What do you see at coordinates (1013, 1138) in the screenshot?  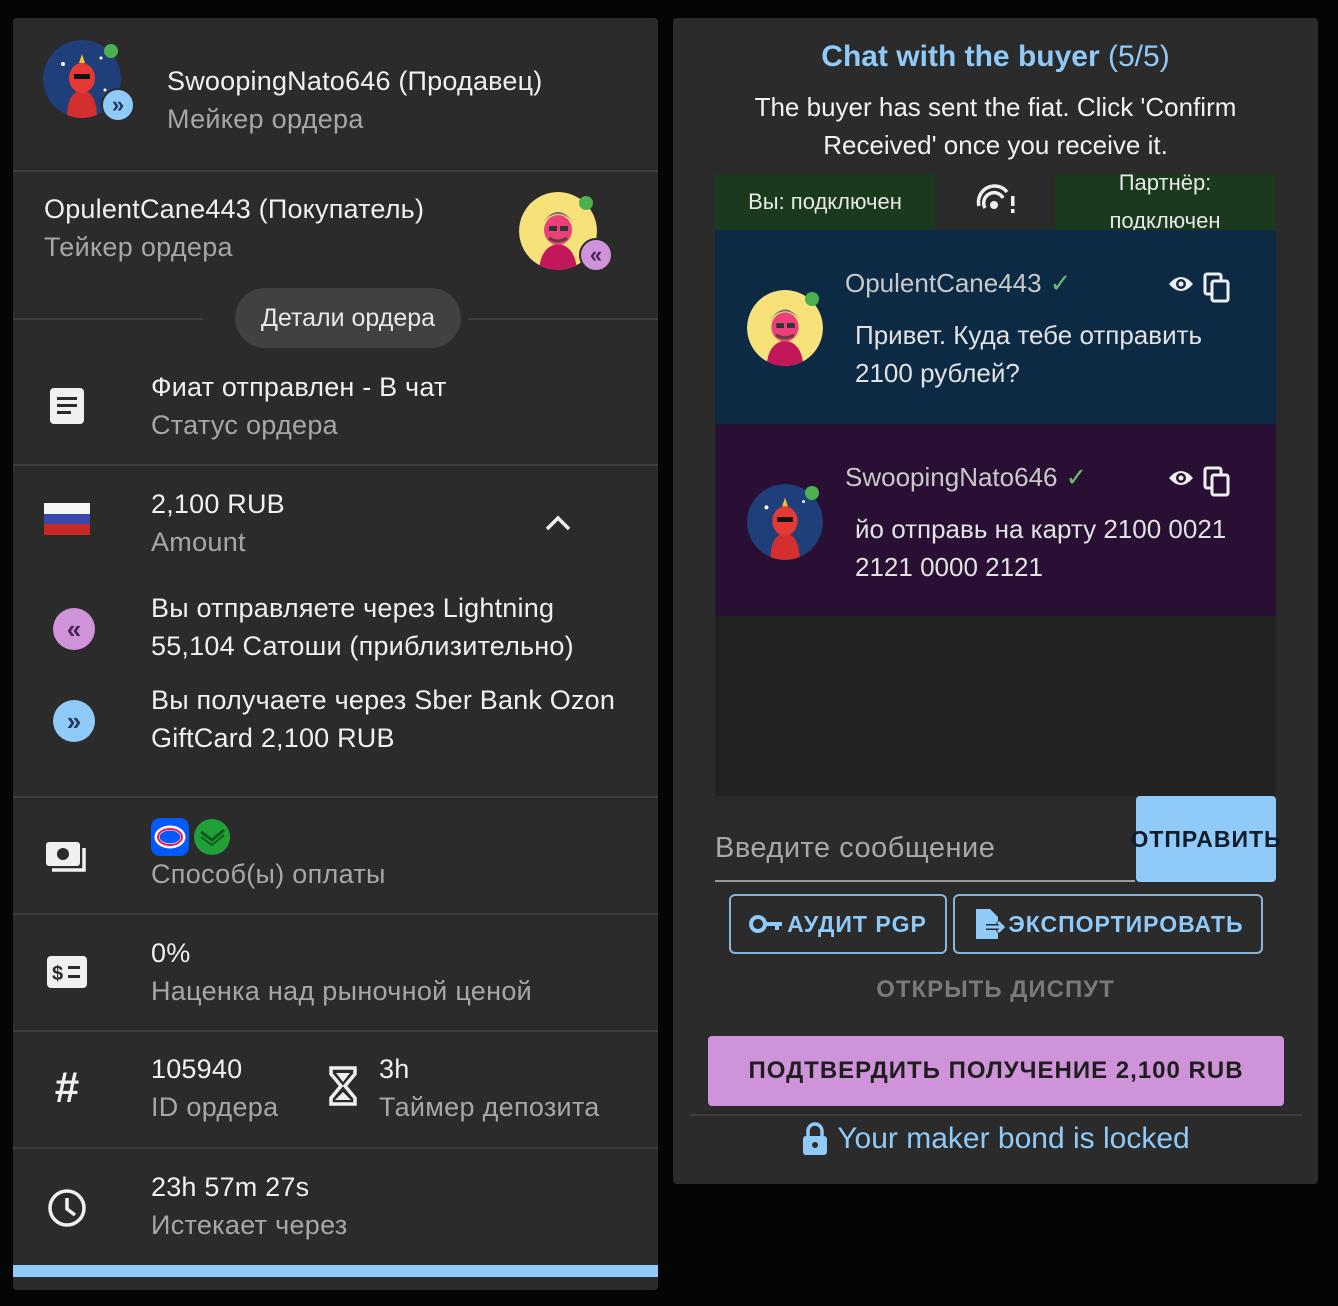 I see `bond-text: Your maker bond is locked` at bounding box center [1013, 1138].